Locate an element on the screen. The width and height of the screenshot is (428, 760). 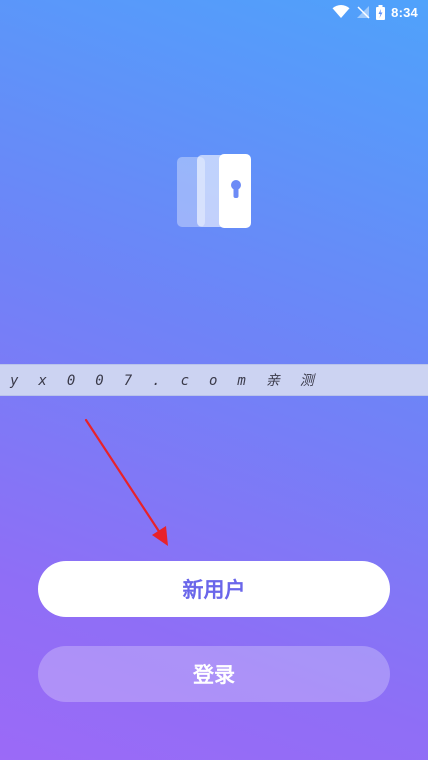
watermark-text: yx007.com亲测 is located at coordinates (172, 381).